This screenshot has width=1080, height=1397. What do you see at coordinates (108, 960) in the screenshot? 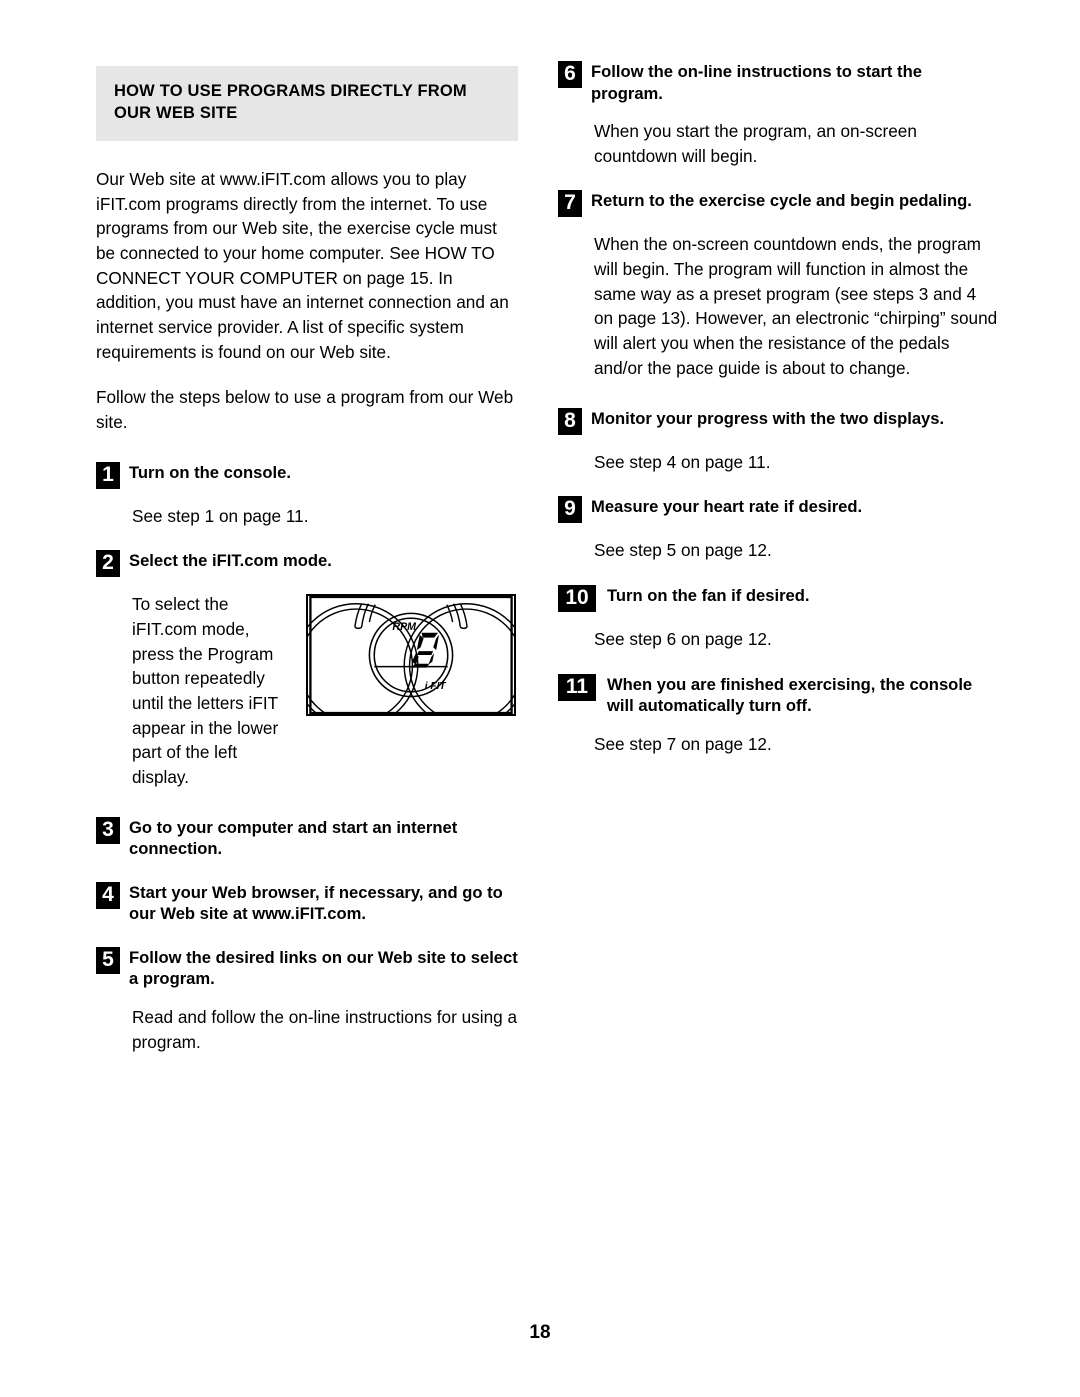
I see `step-5-number: 5` at bounding box center [108, 960].